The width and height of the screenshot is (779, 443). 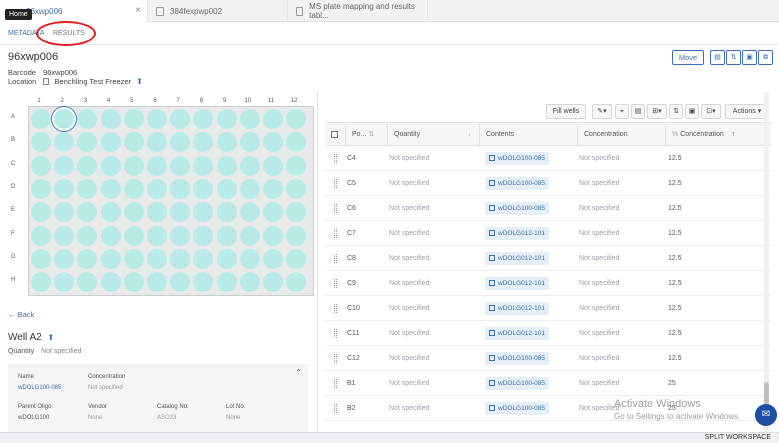 I want to click on fill-wells-button: Fill wells, so click(x=566, y=111).